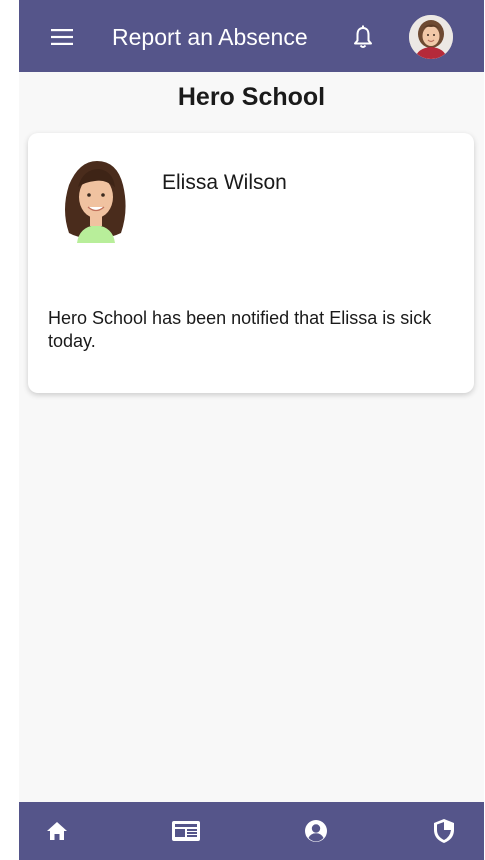 This screenshot has height=860, width=485. I want to click on nav-news-button, so click(186, 831).